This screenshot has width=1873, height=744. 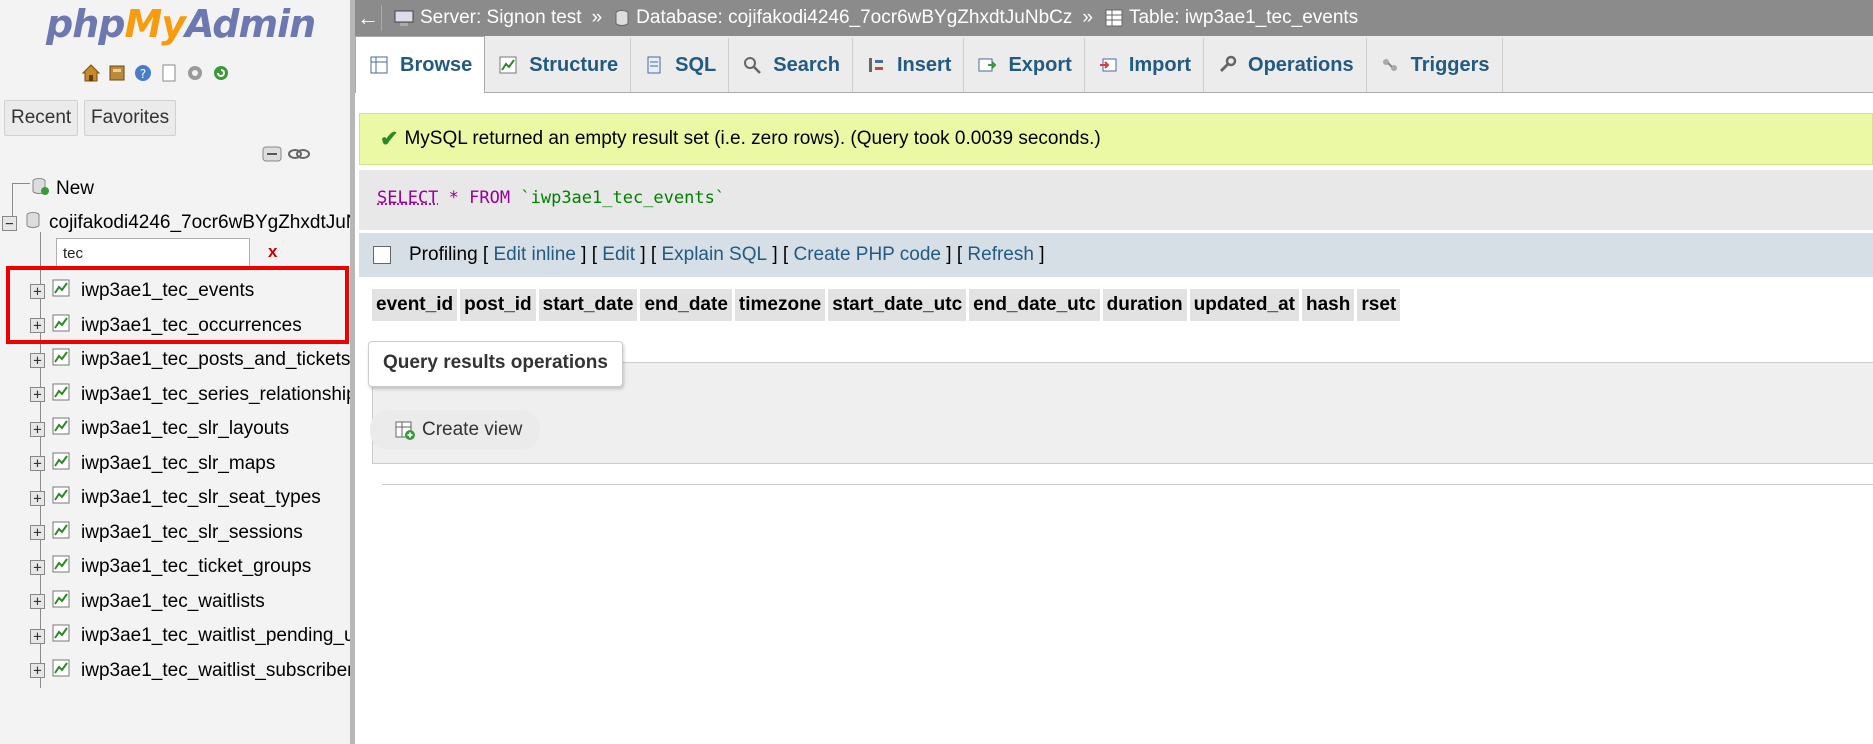 I want to click on table-tree-item: + iwp3ae1_tec_series_relationships, so click(x=190, y=395).